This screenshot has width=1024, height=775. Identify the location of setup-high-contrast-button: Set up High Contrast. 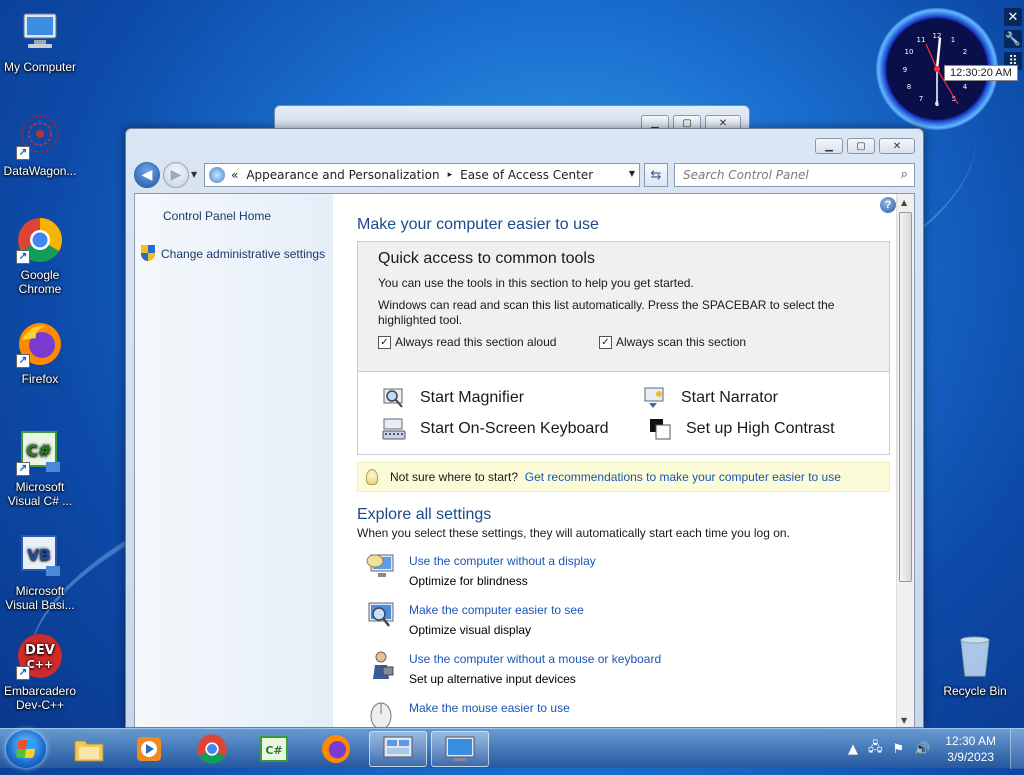
(741, 429).